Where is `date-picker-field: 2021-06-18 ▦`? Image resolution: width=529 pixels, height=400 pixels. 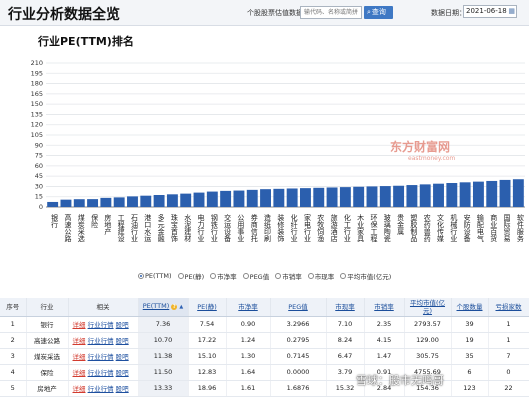
date-picker-field: 2021-06-18 ▦ is located at coordinates (490, 11).